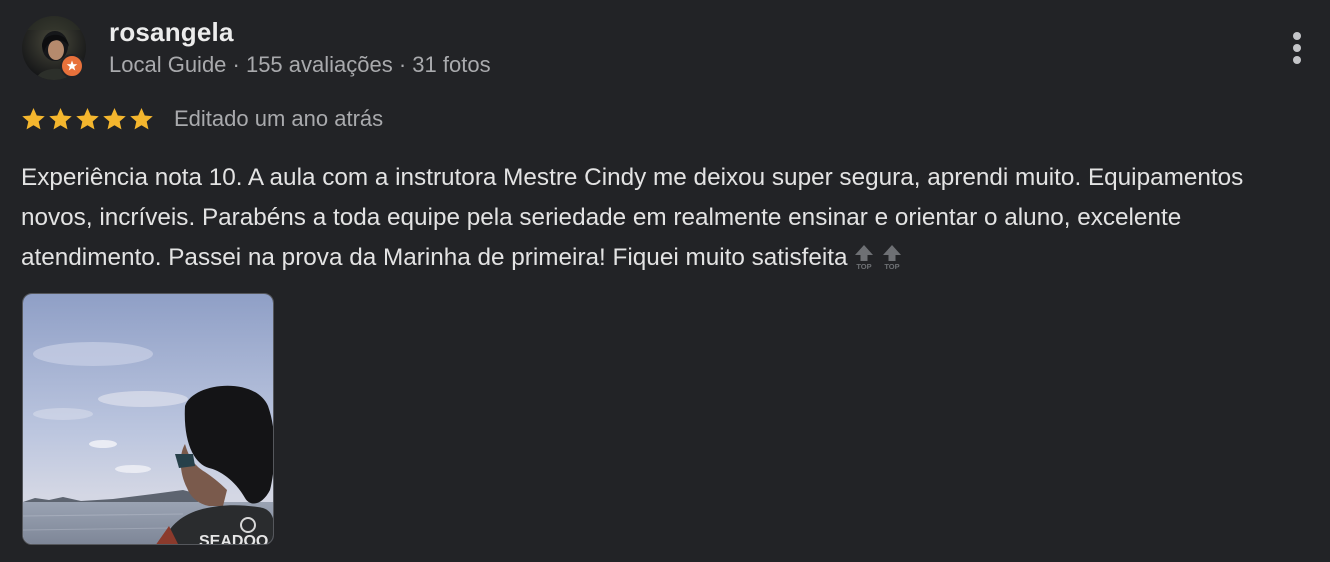  I want to click on review-photo-image: SEADOO, so click(148, 419).